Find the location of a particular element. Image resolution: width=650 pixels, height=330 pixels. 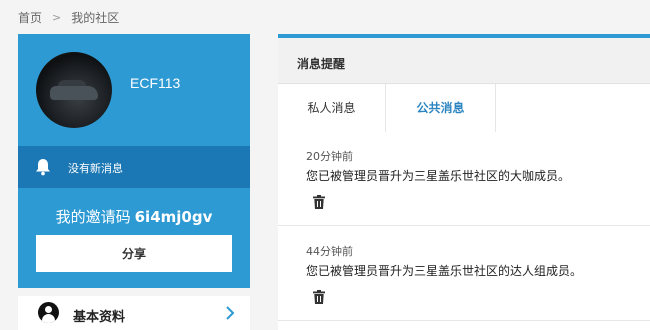

message-tabs: 私人消息 公共消息 is located at coordinates (464, 108).